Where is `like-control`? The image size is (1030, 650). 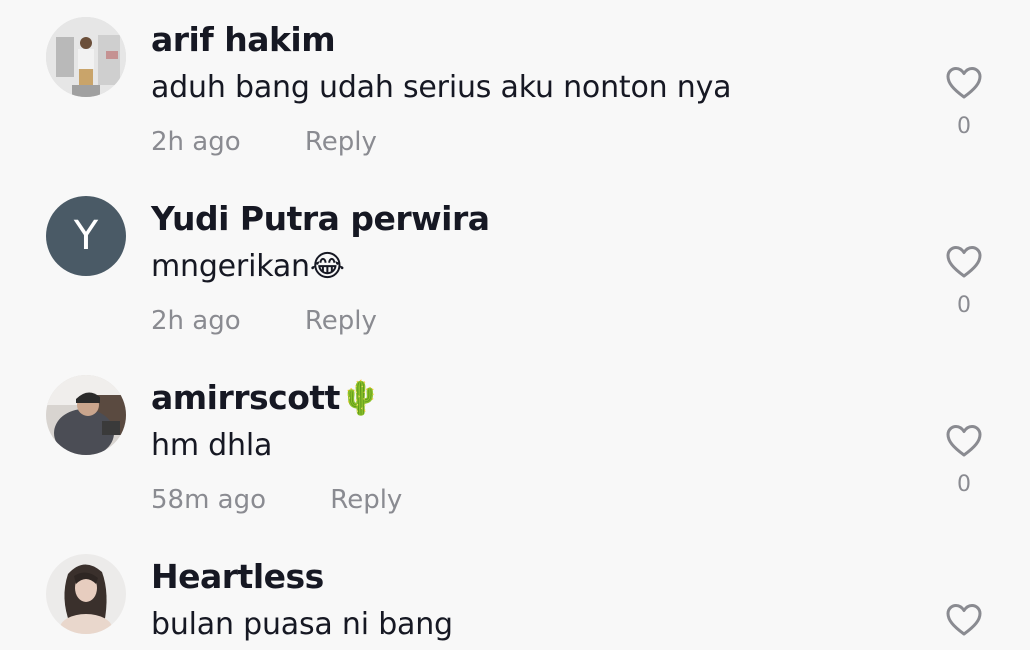 like-control is located at coordinates (964, 620).